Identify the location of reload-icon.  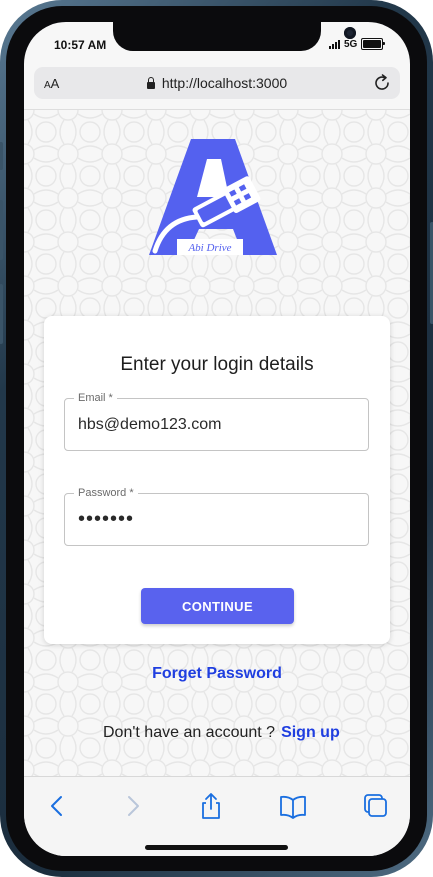
(382, 83).